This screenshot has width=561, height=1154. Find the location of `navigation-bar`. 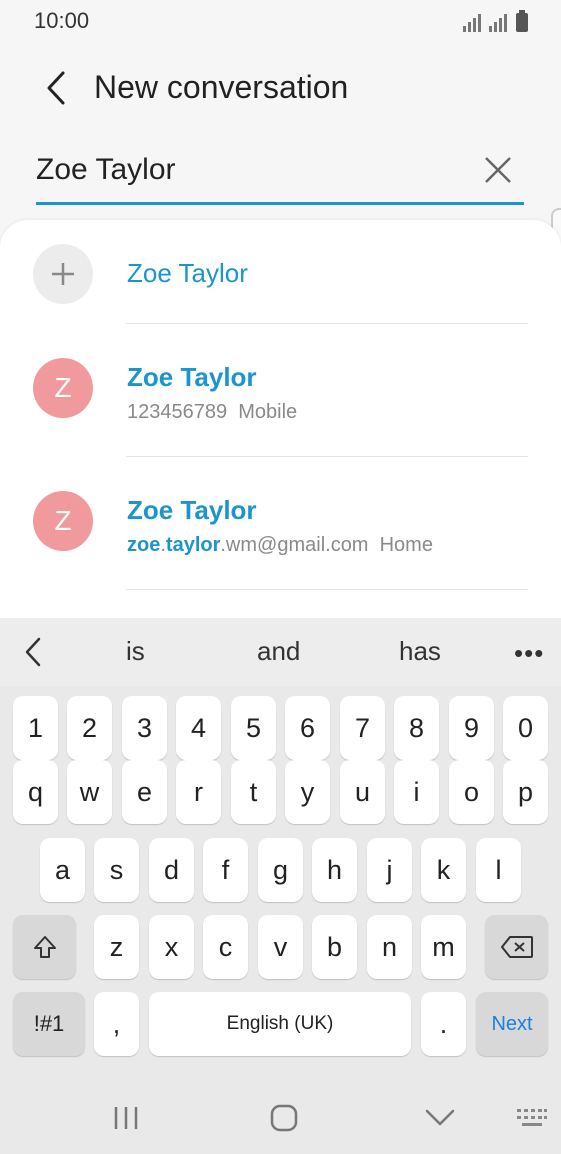

navigation-bar is located at coordinates (280, 1117).